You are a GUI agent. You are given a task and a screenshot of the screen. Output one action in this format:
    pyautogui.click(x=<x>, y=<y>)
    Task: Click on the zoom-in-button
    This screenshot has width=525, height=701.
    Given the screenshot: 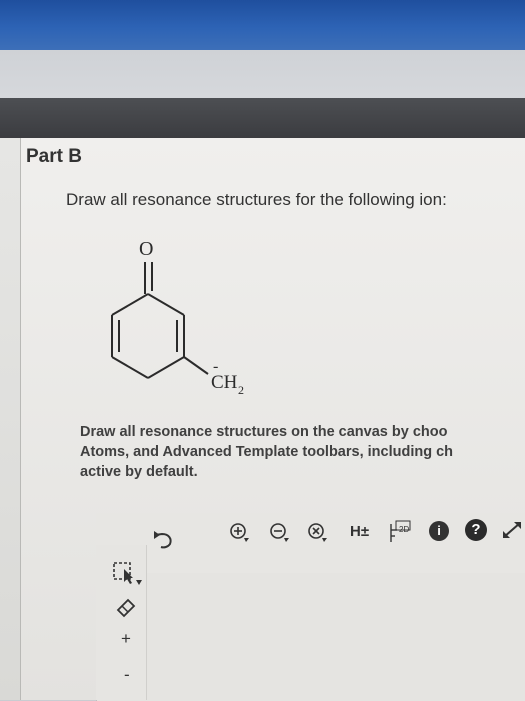 What is the action you would take?
    pyautogui.click(x=240, y=533)
    